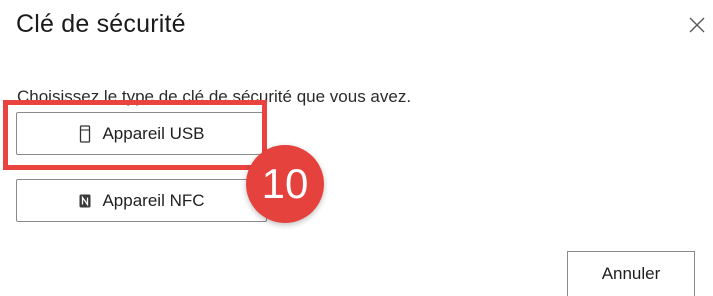 Image resolution: width=713 pixels, height=296 pixels. I want to click on nfc-device-button: Appareil NFC, so click(141, 200).